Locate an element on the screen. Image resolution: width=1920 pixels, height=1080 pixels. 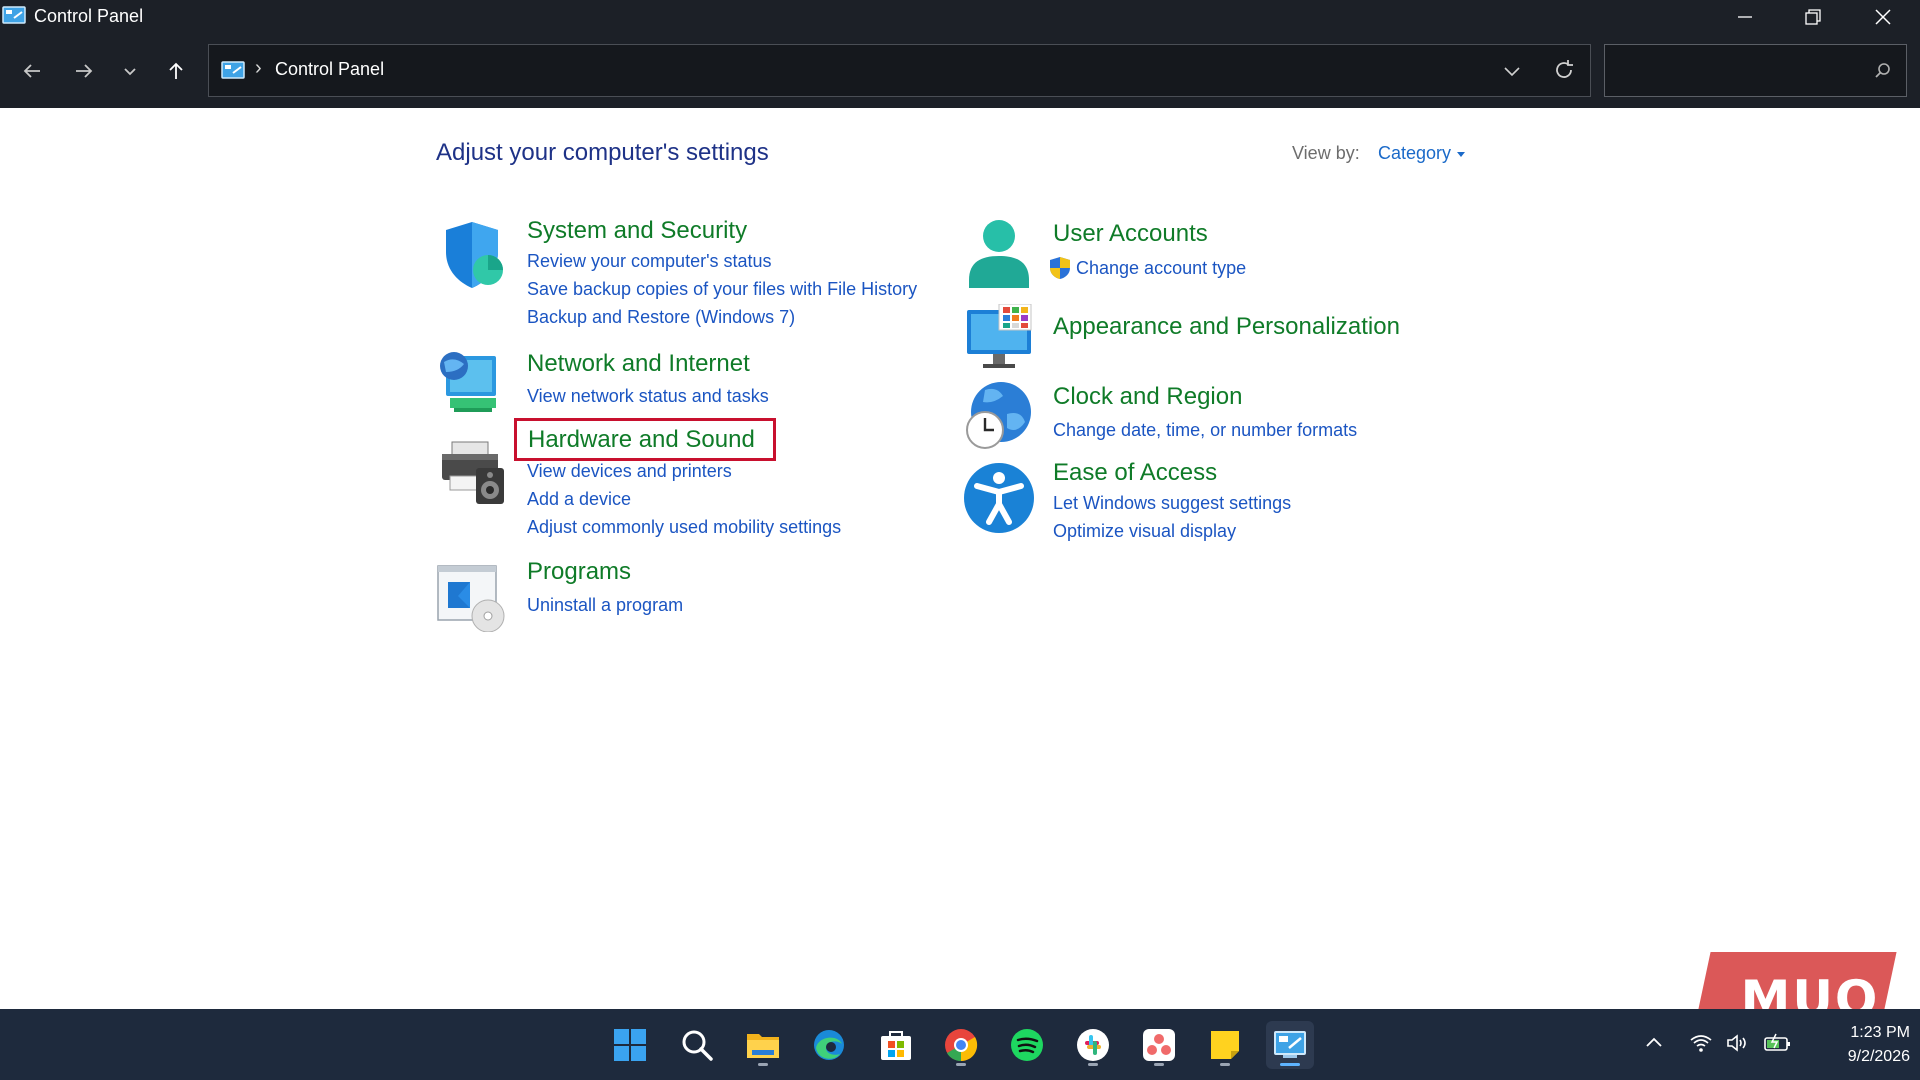
close-button is located at coordinates (1883, 17).